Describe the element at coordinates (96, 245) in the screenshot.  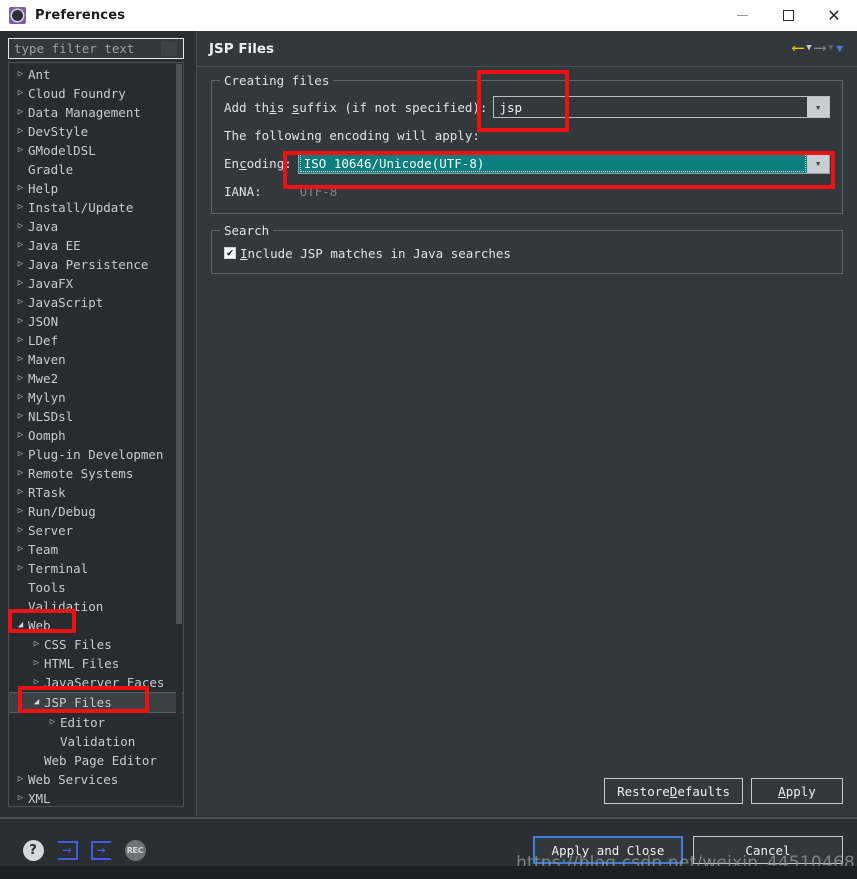
I see `tree-item-java-ee: ▷ Java EE` at that location.